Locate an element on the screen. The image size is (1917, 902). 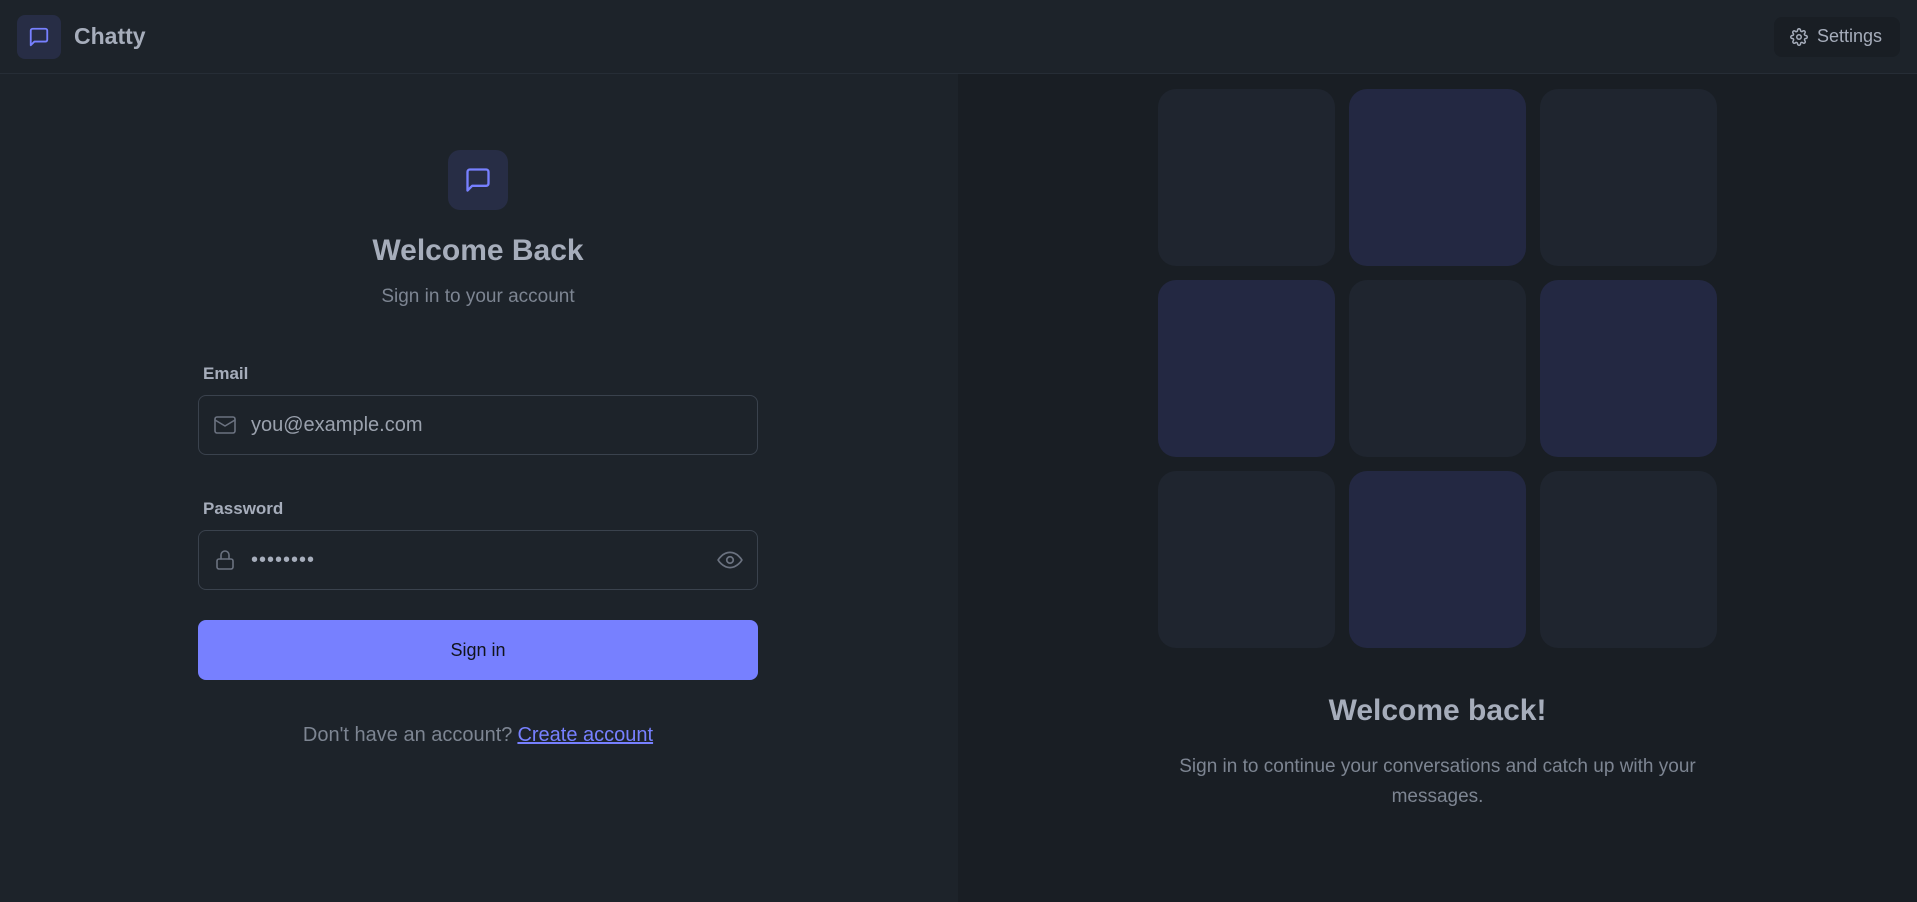
email-field-wrapper is located at coordinates (478, 425).